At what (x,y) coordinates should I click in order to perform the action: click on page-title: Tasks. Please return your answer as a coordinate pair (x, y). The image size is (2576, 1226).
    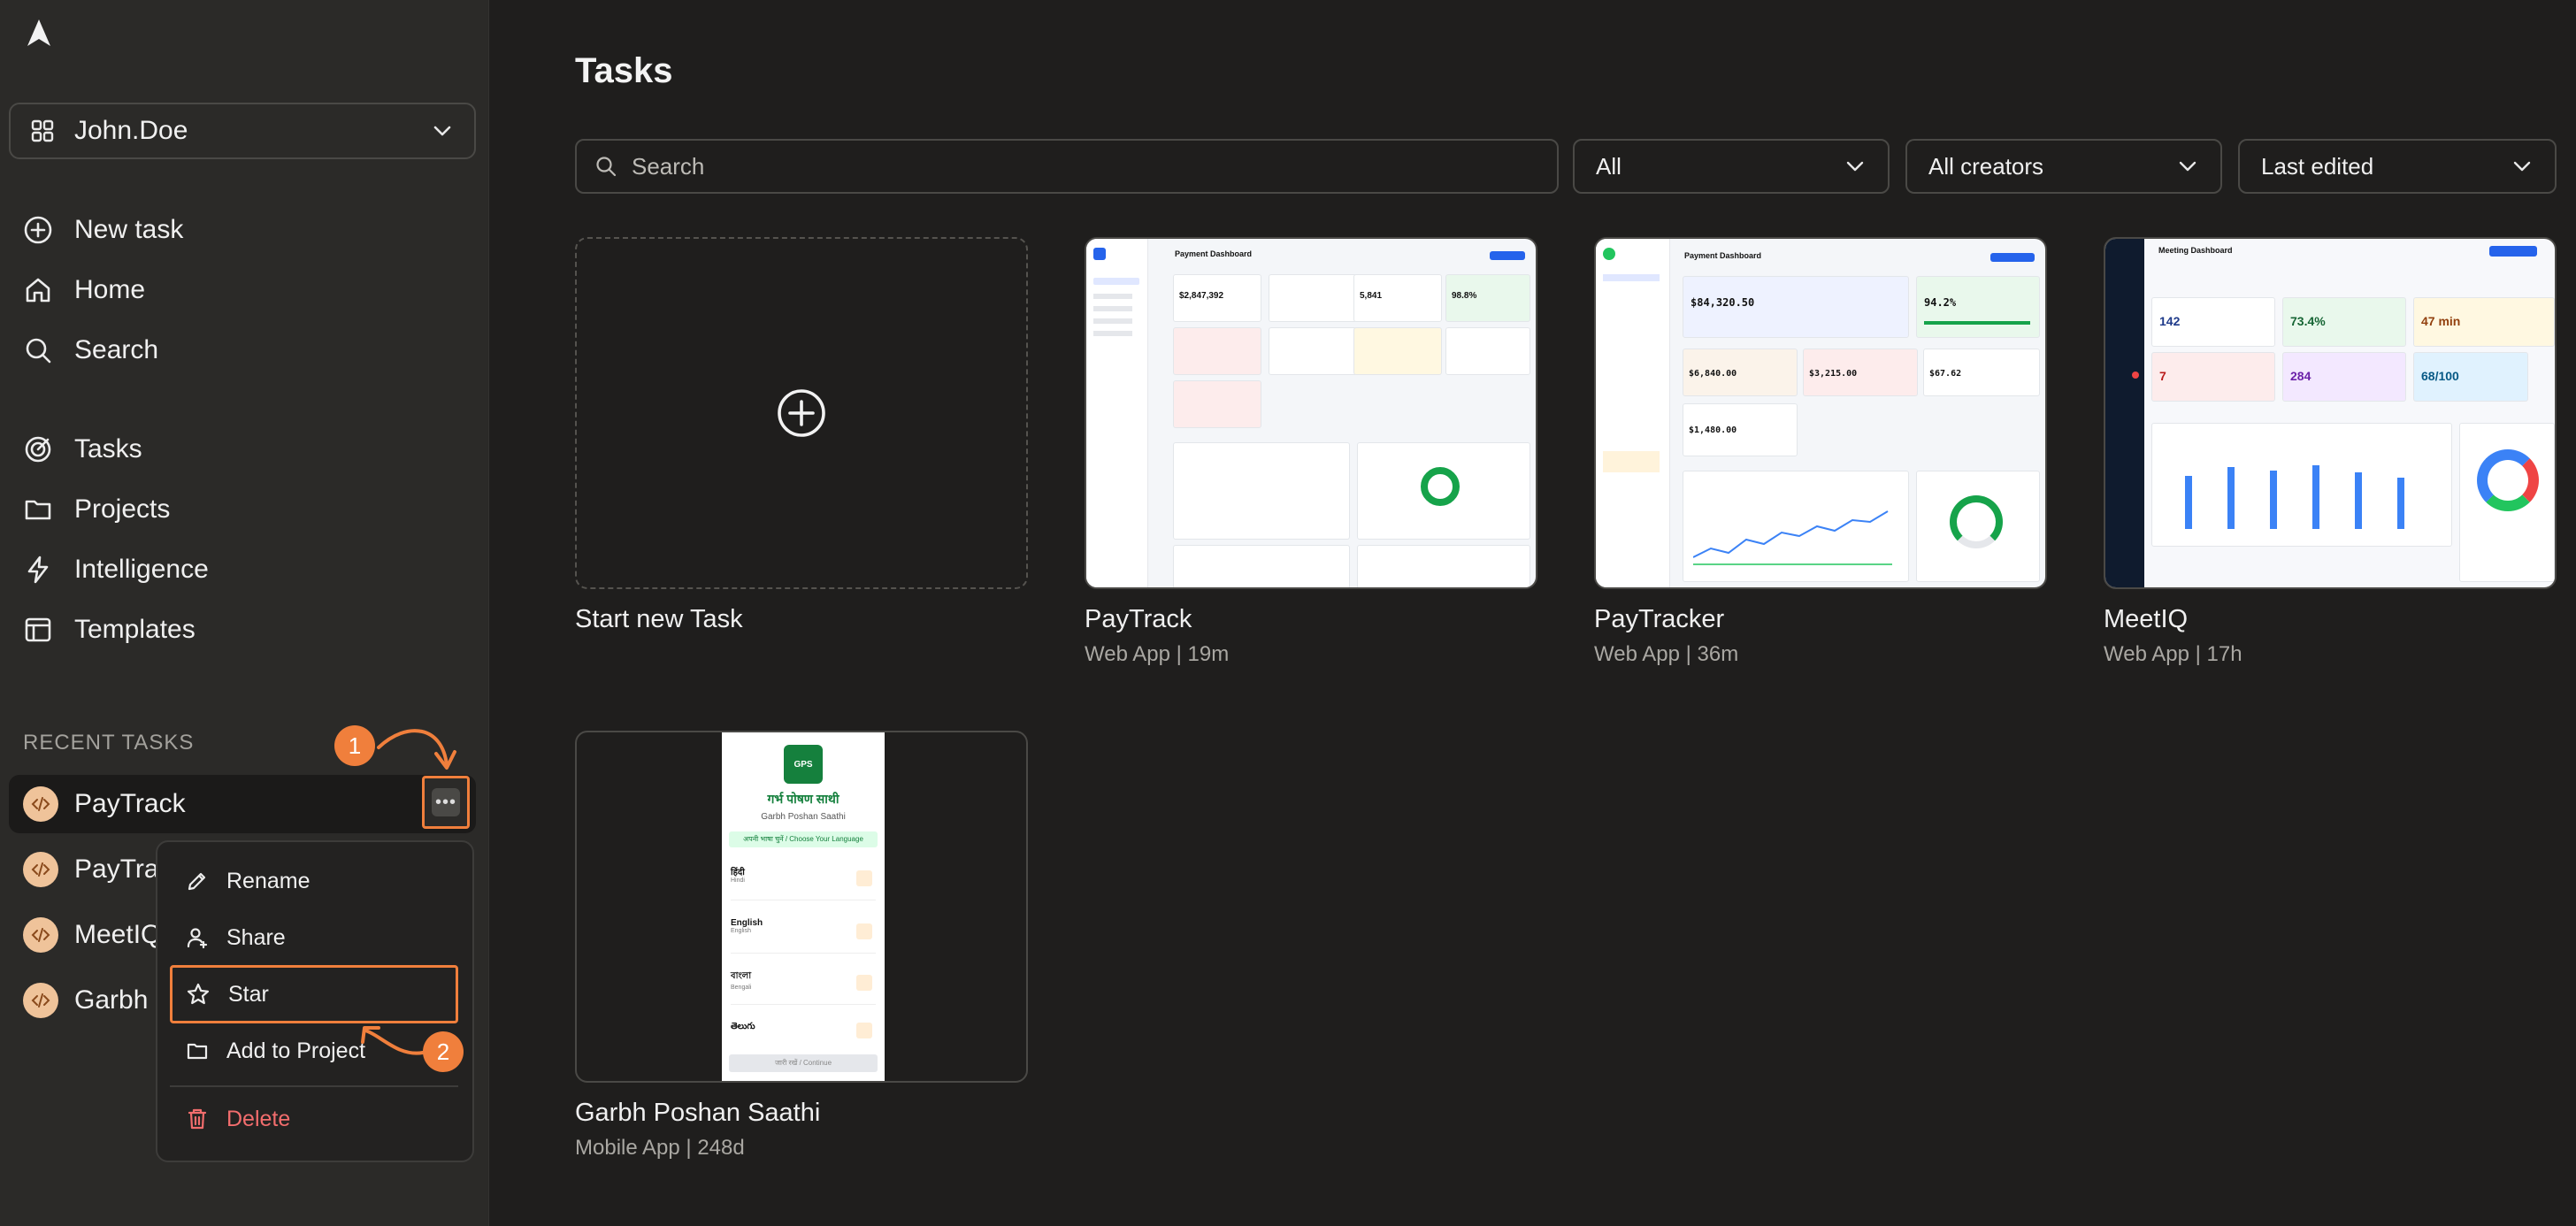
    Looking at the image, I should click on (624, 70).